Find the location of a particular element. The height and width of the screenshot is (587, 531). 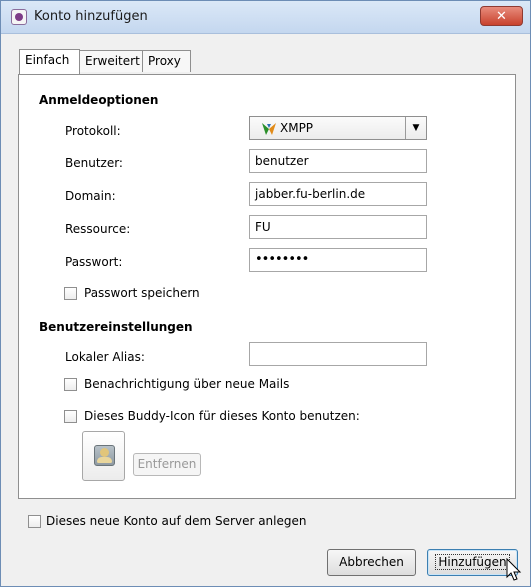

pidgin-app-icon is located at coordinates (19, 17).